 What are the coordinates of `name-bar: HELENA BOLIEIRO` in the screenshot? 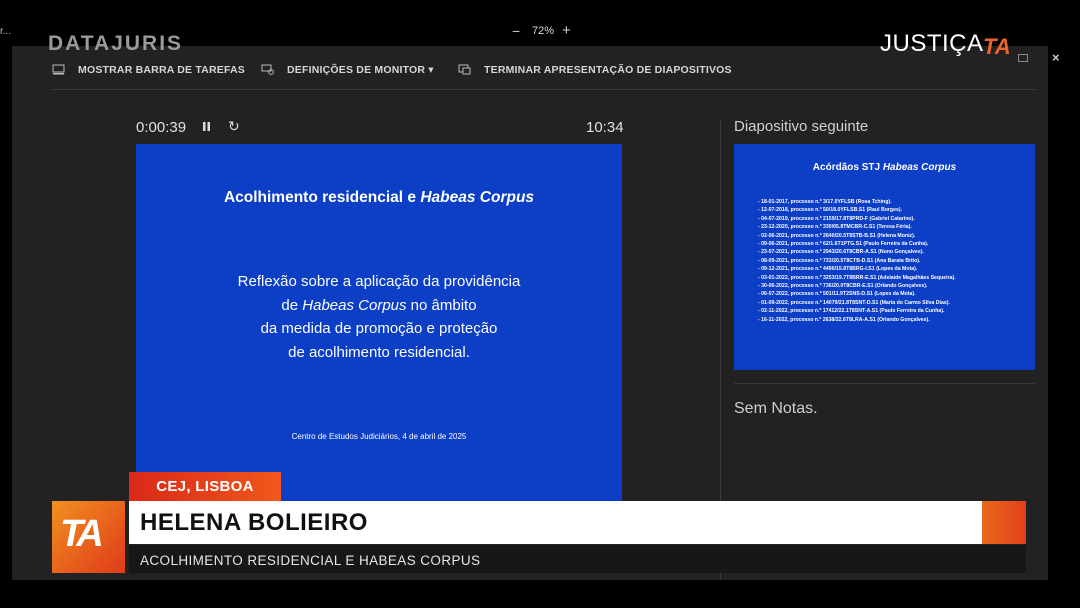 It's located at (555, 522).